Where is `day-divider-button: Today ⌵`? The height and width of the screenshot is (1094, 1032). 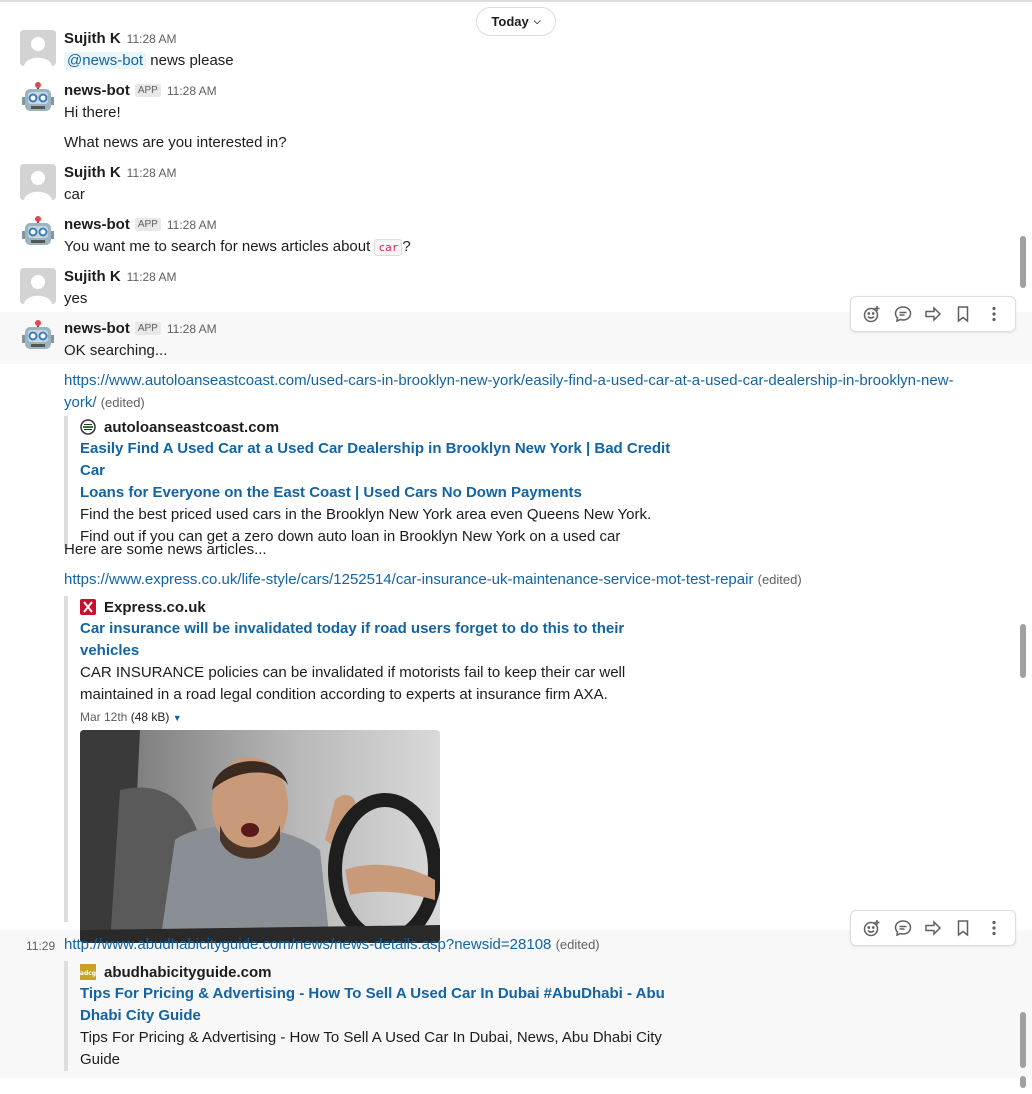
day-divider-button: Today ⌵ is located at coordinates (516, 21).